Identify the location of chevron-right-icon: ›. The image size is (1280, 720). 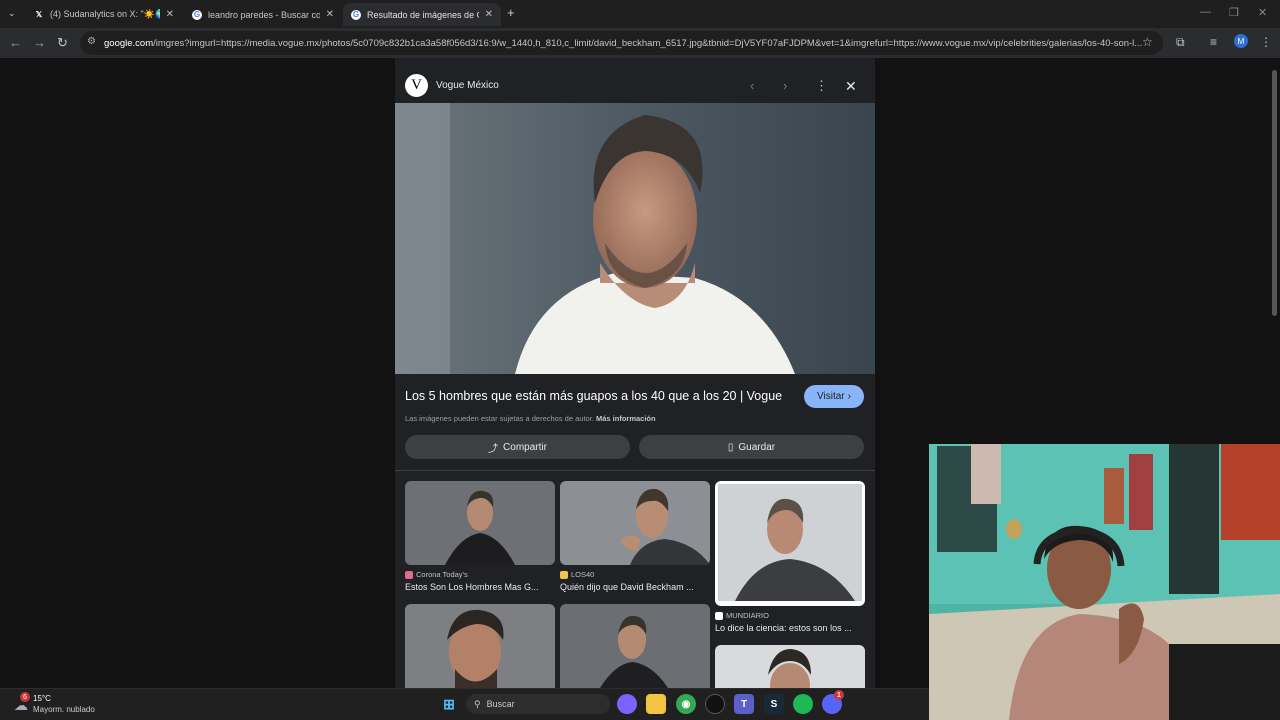
(849, 396).